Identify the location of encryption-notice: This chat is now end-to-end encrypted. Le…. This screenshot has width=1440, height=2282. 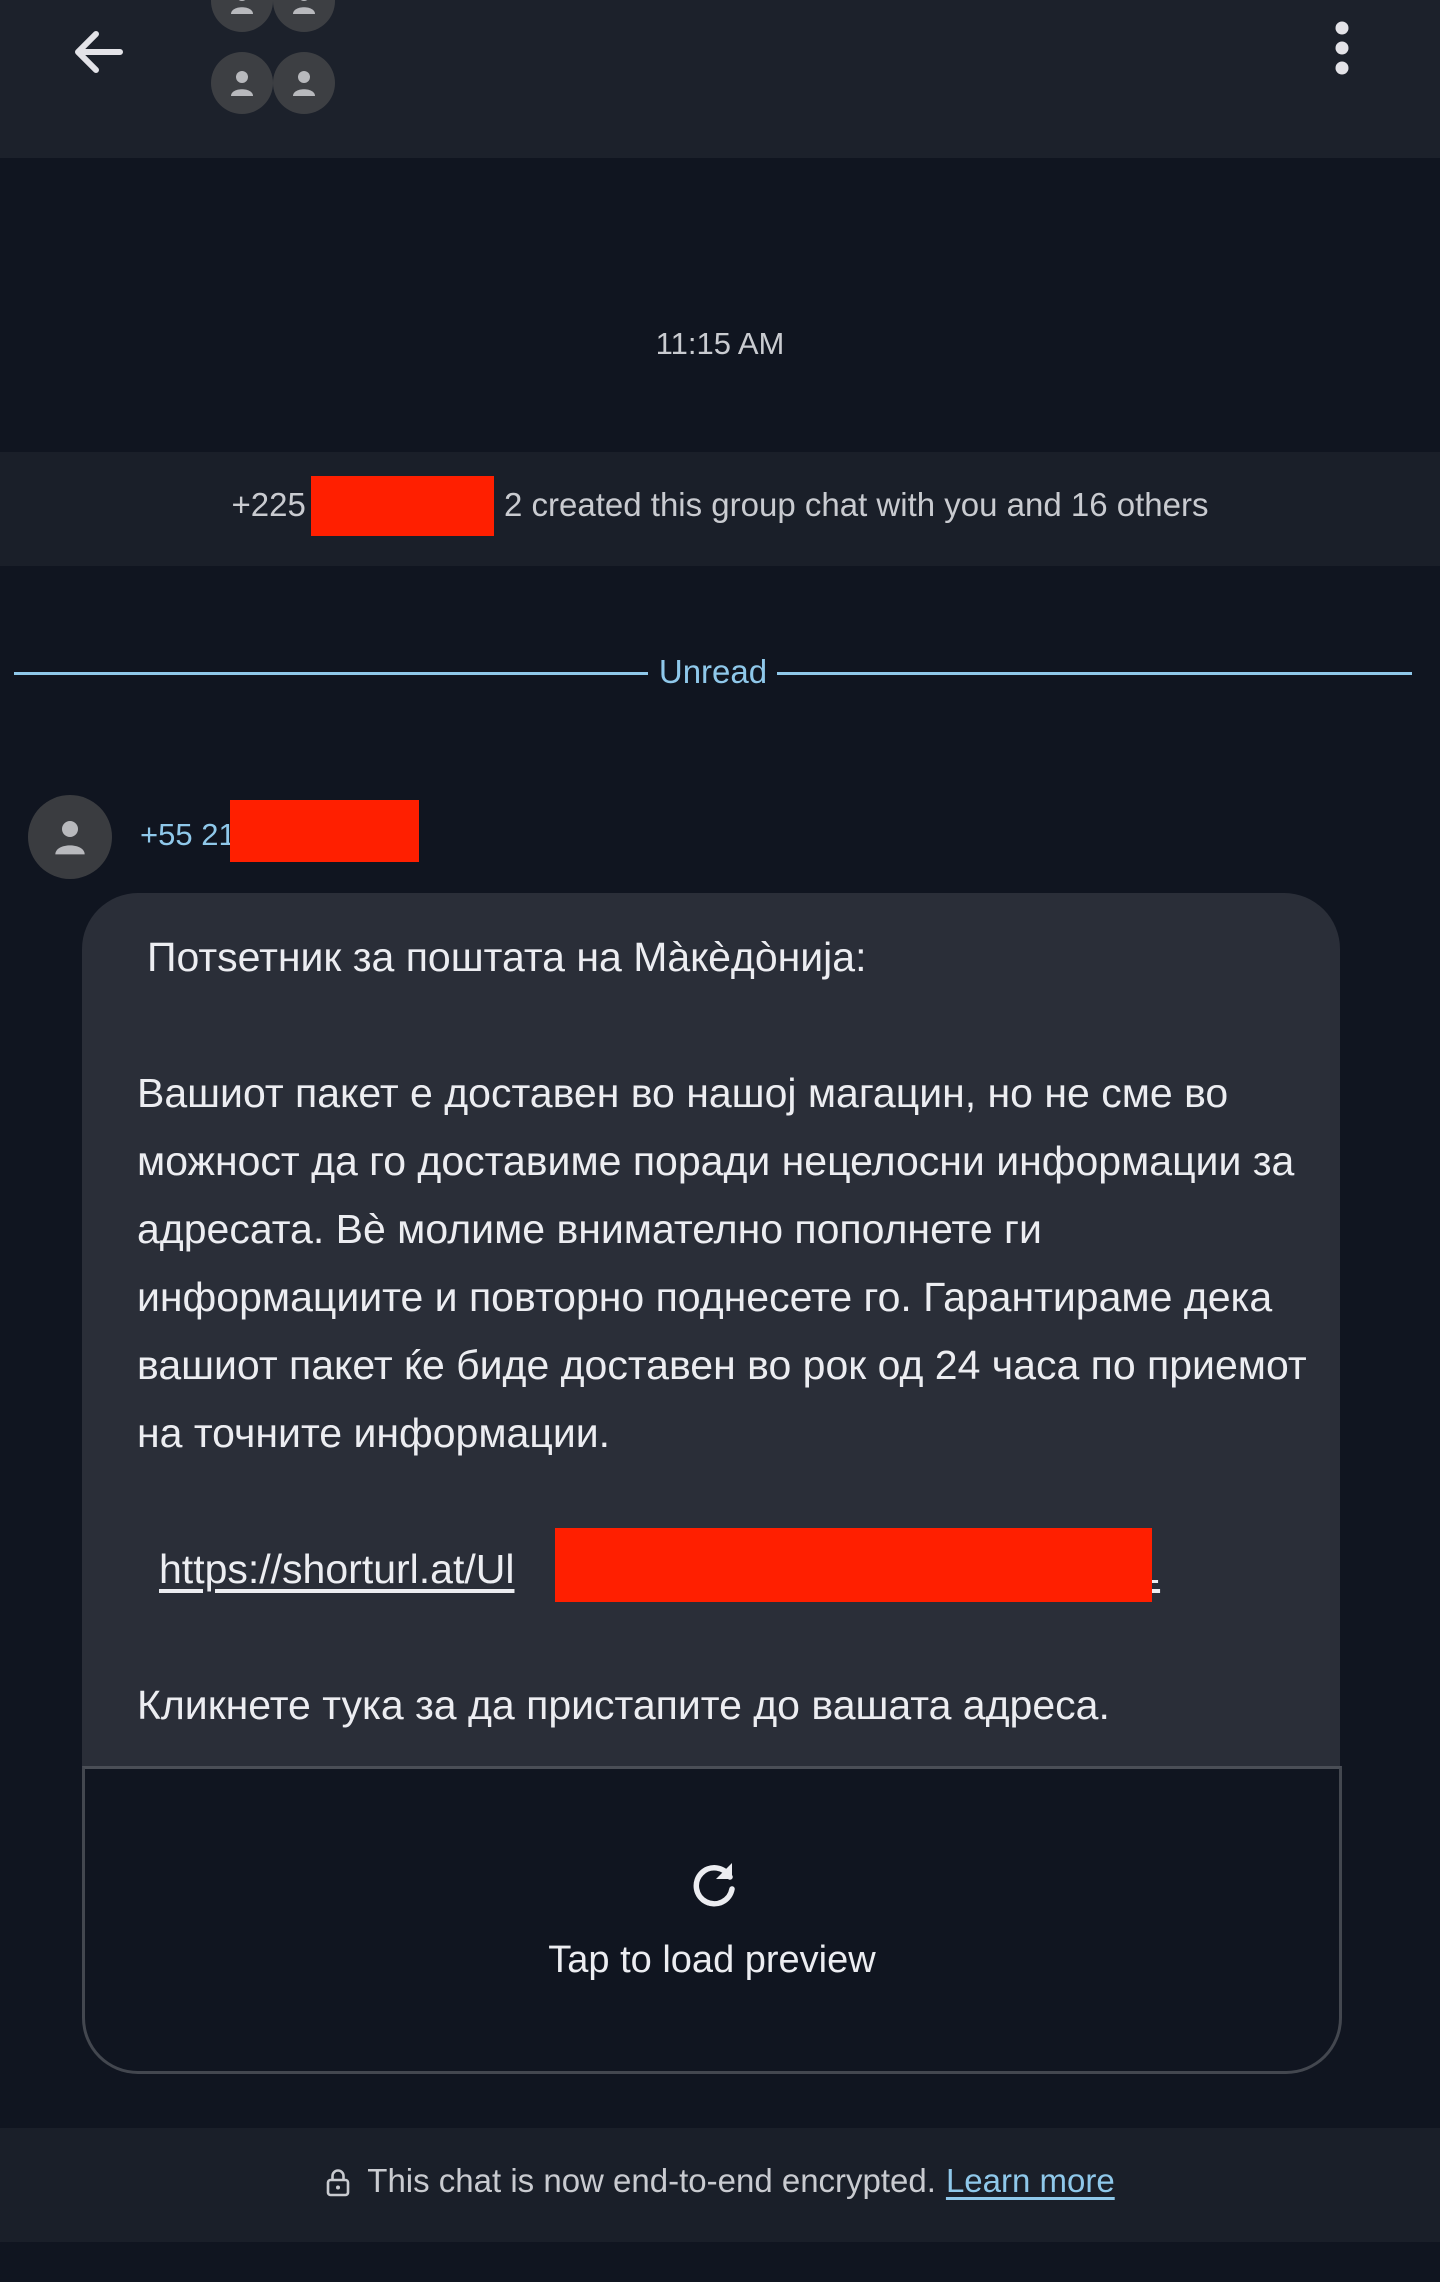
(720, 2185).